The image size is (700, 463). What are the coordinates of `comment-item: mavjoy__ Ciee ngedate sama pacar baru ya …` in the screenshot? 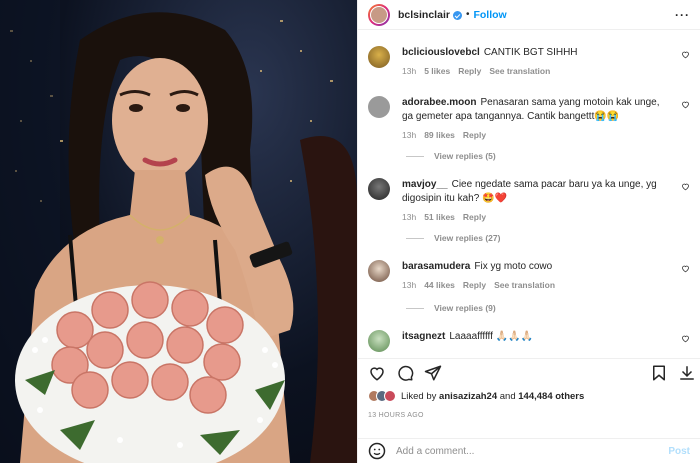 It's located at (529, 203).